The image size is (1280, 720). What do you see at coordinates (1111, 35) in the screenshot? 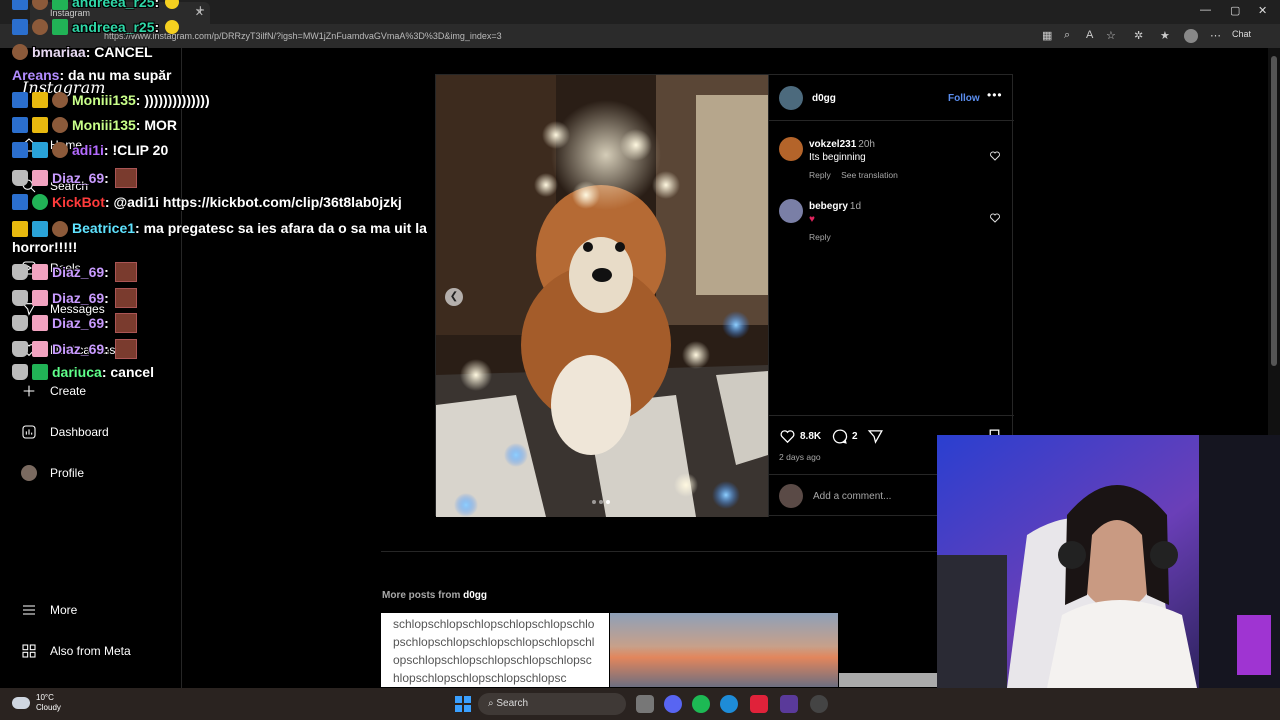
I see `favorite-icon: ☆` at bounding box center [1111, 35].